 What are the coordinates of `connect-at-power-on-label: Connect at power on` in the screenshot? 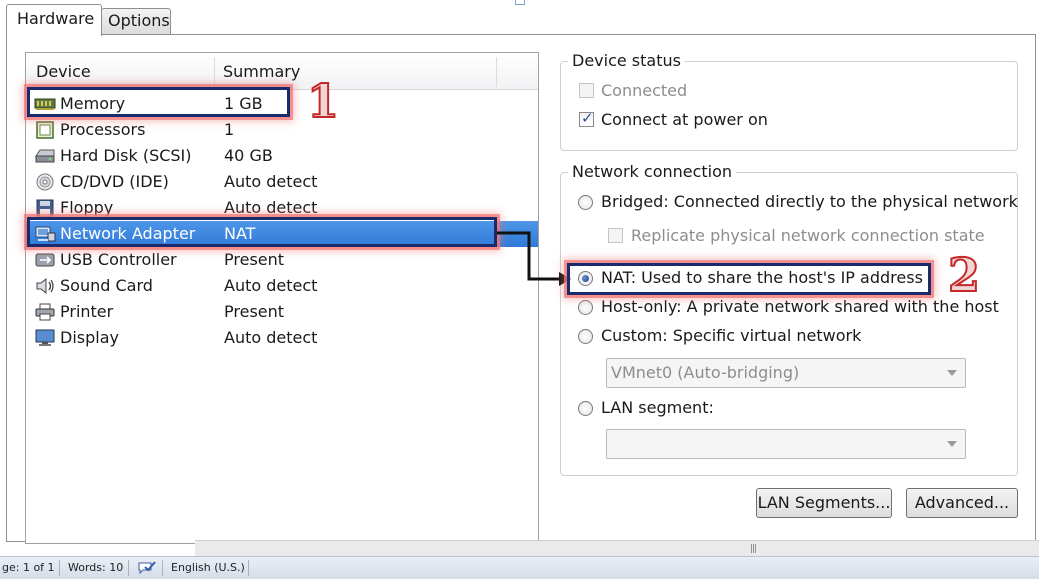 It's located at (684, 119).